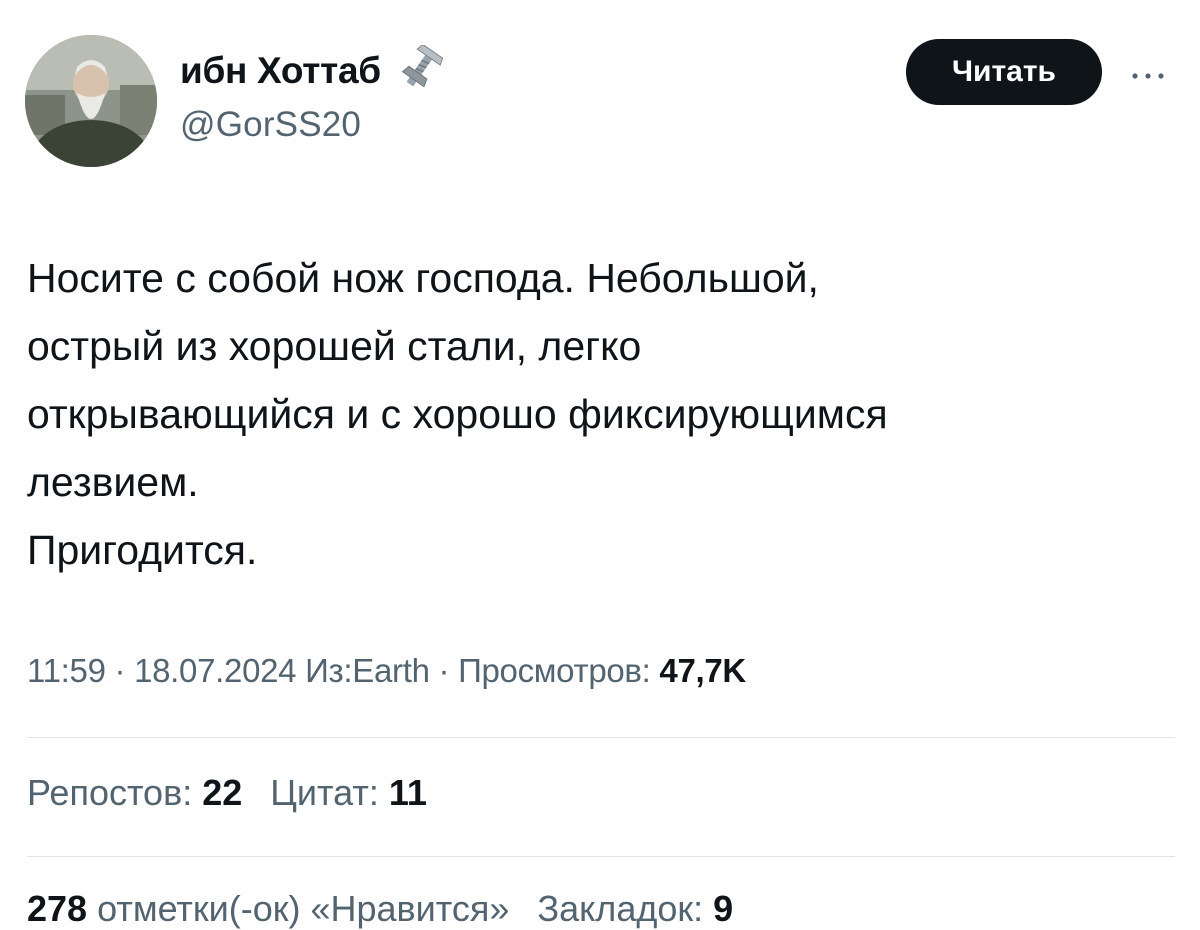 The image size is (1200, 930). Describe the element at coordinates (407, 792) in the screenshot. I see `quotes-count: 11` at that location.